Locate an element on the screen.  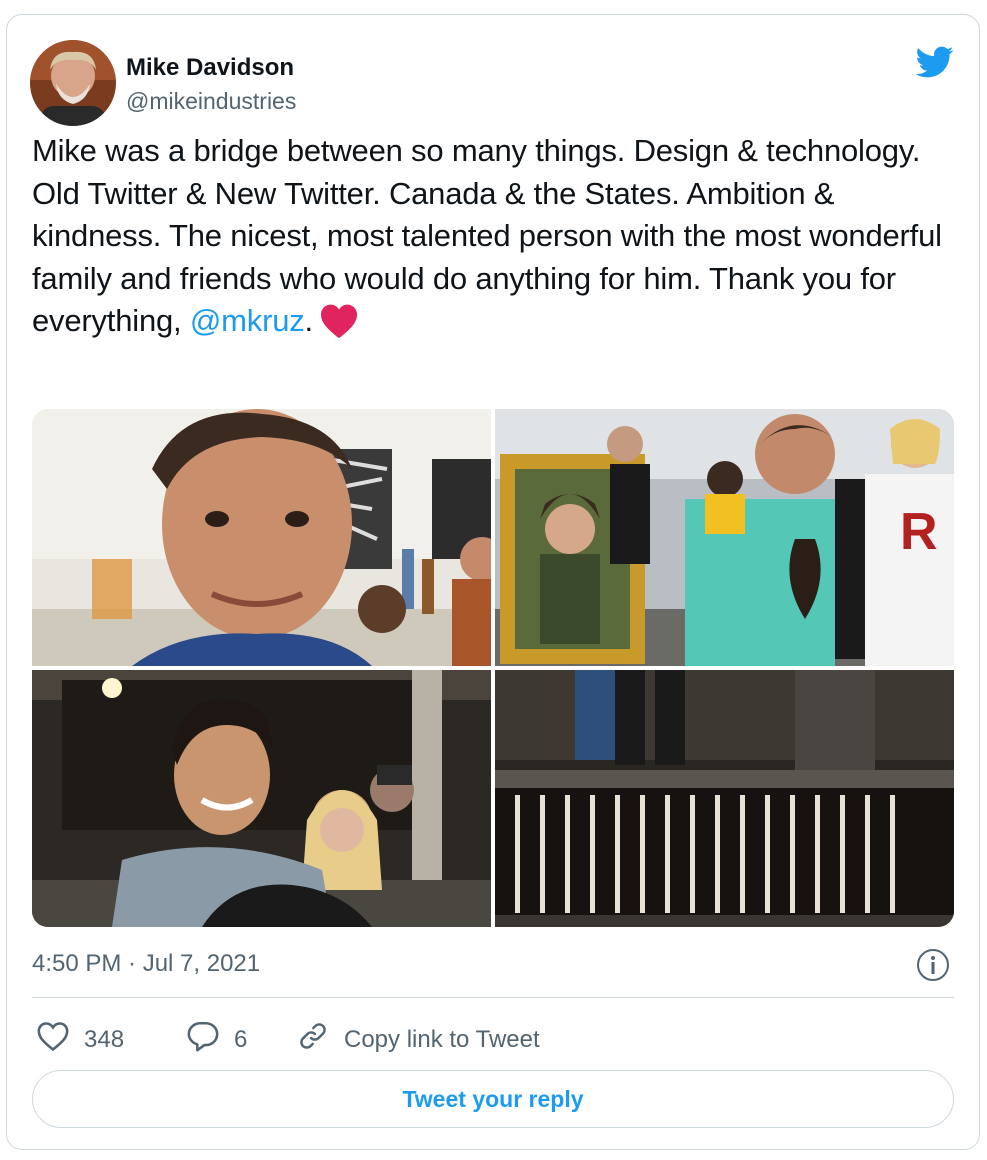
author-name: Mike Davidson is located at coordinates (210, 68).